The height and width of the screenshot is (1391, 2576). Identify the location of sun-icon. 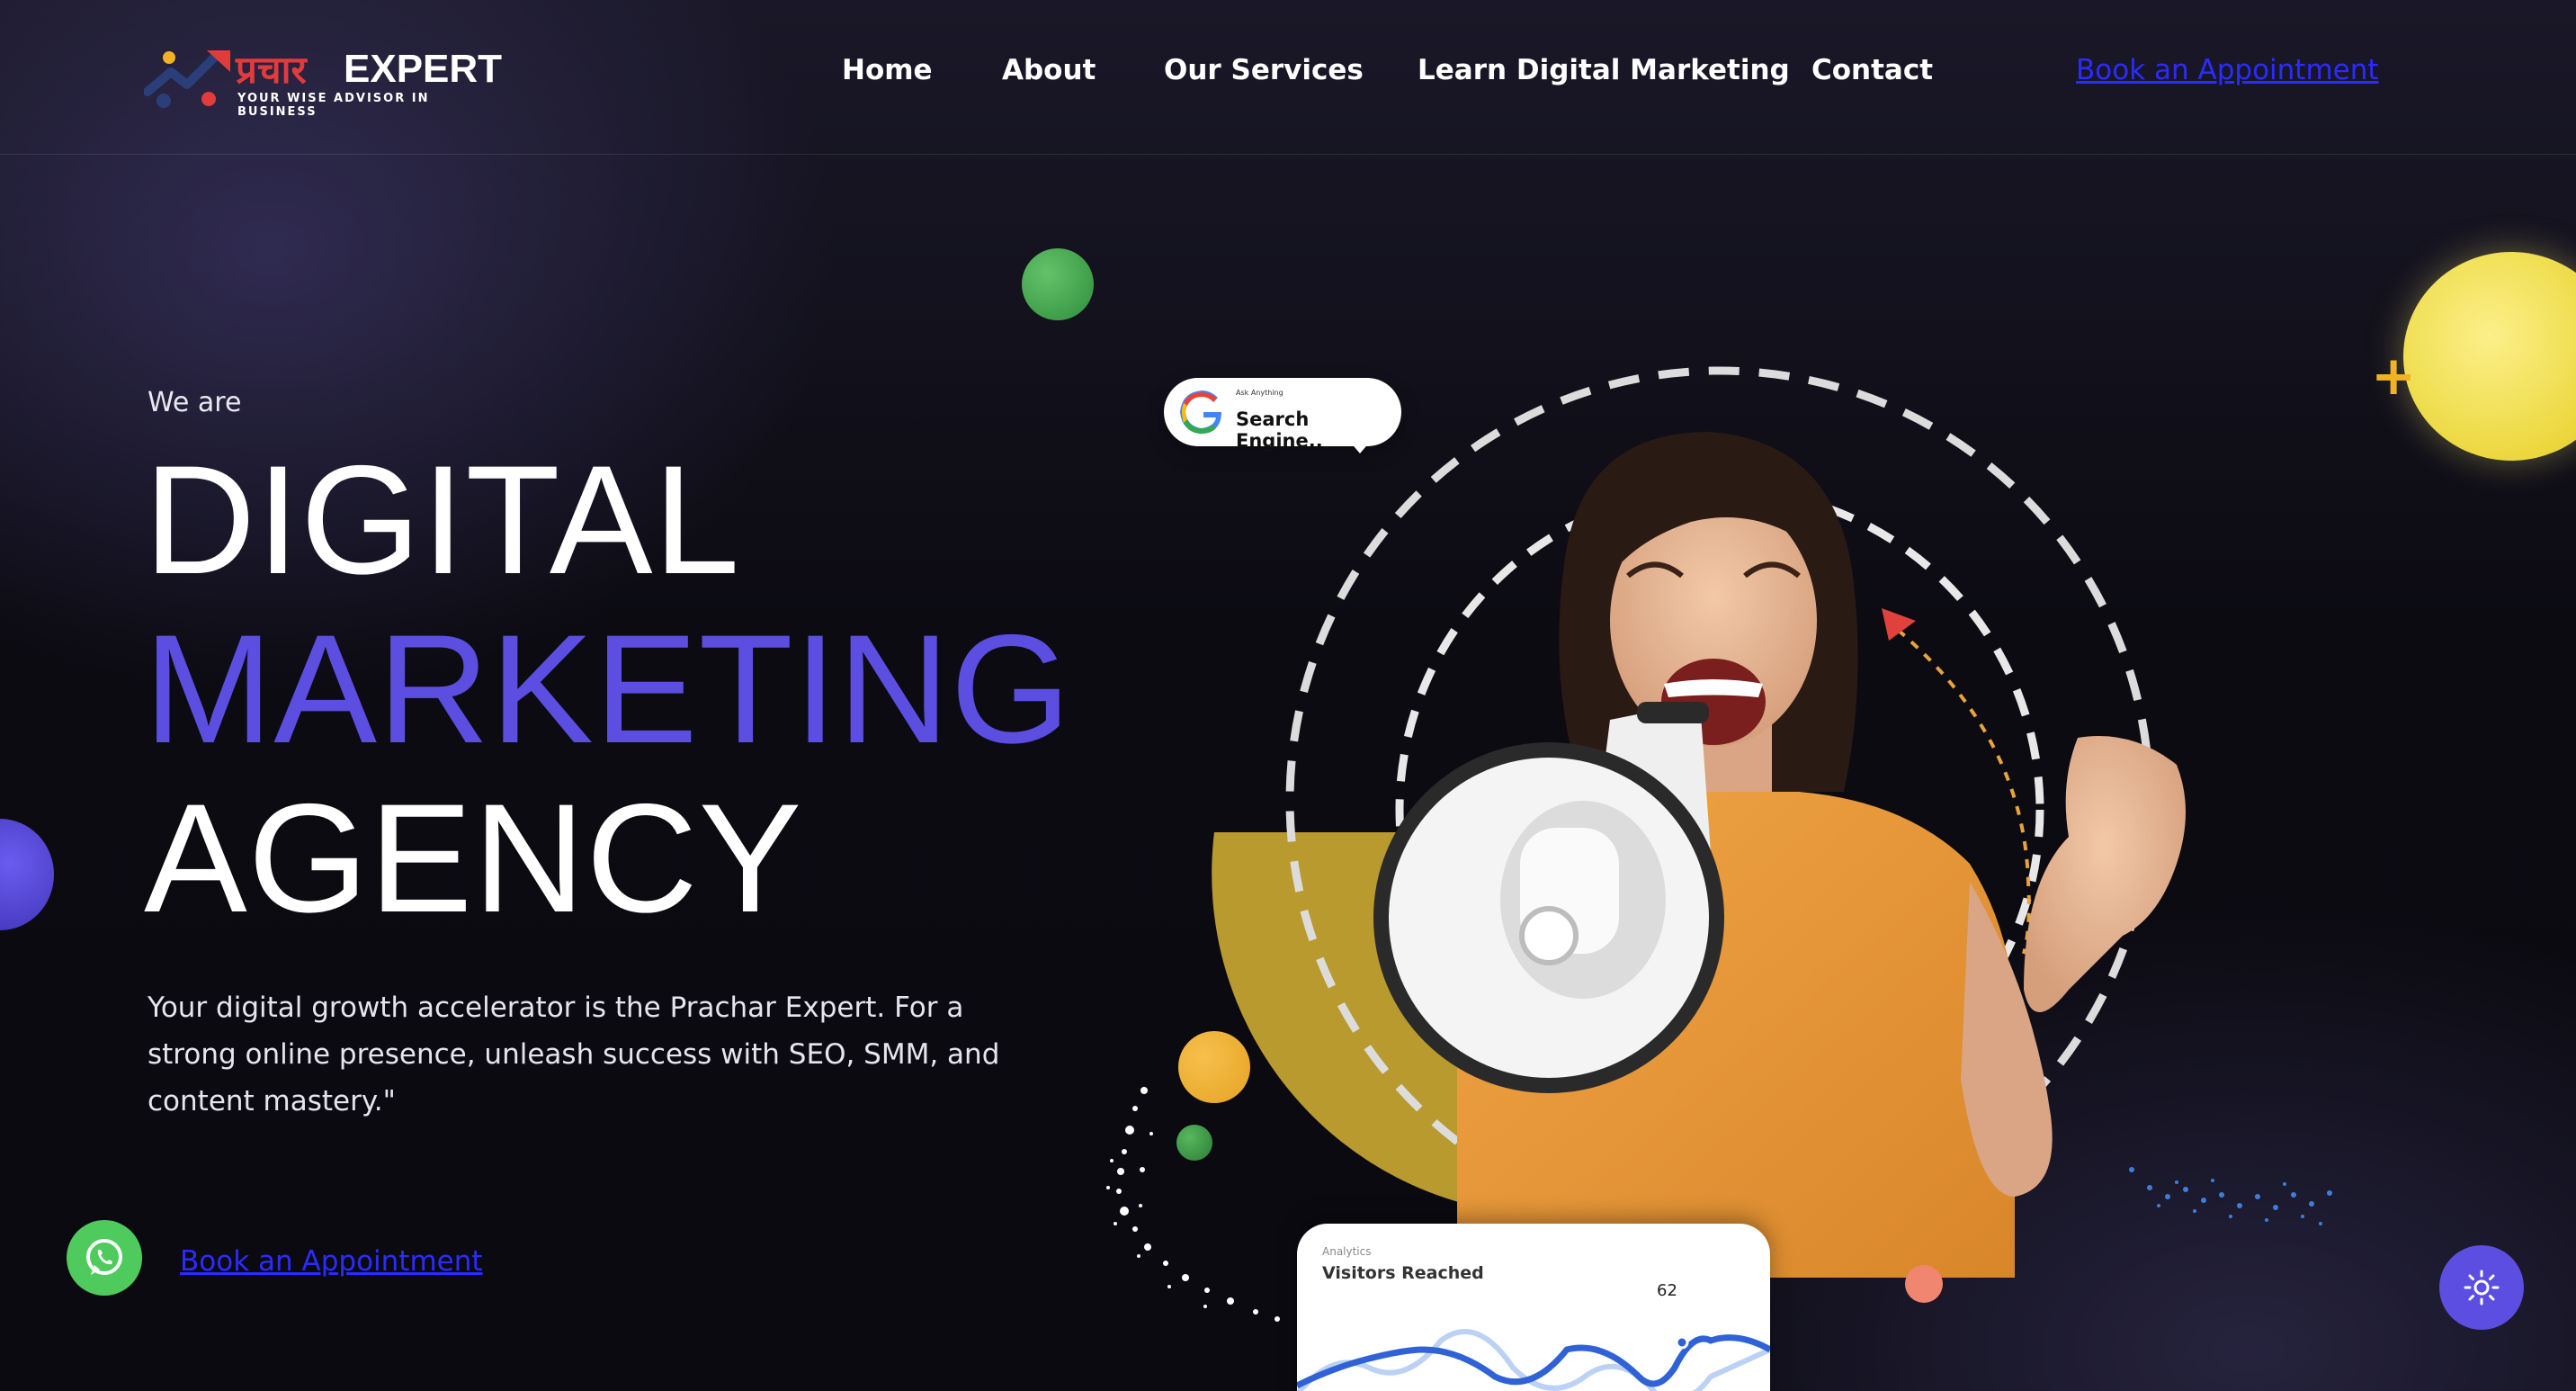
(2482, 1288).